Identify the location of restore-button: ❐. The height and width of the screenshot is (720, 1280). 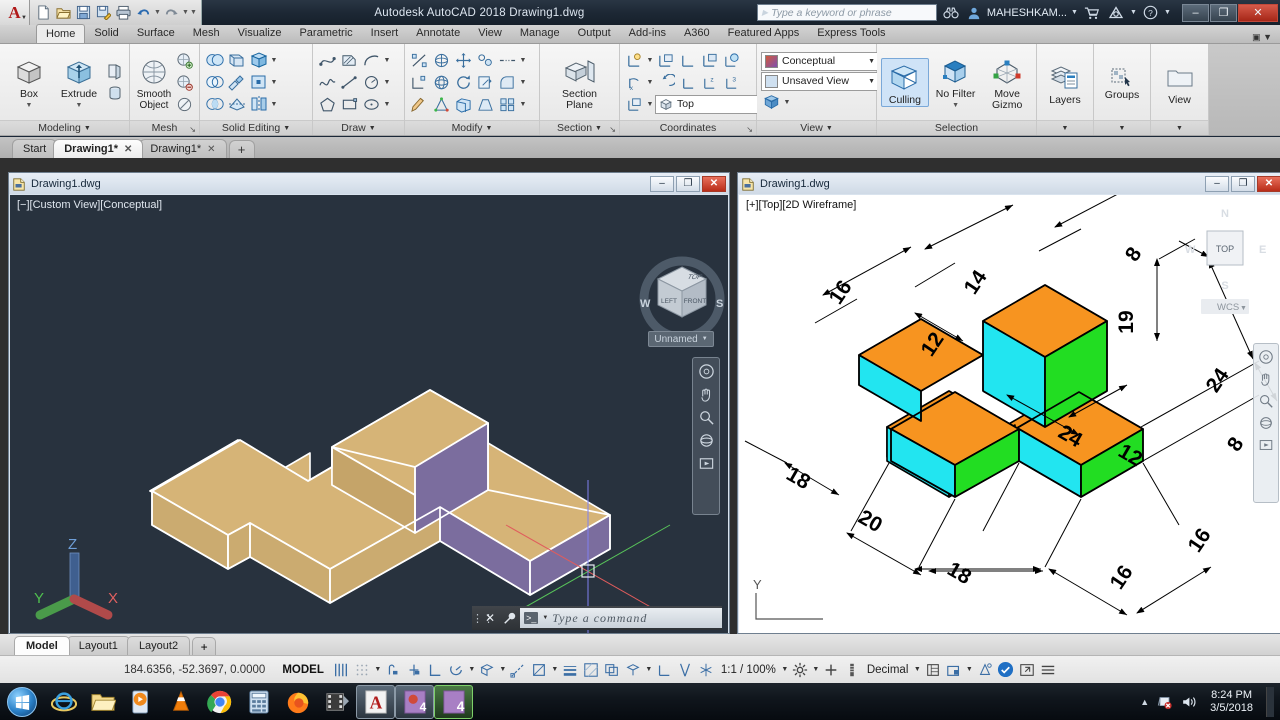
(1223, 12).